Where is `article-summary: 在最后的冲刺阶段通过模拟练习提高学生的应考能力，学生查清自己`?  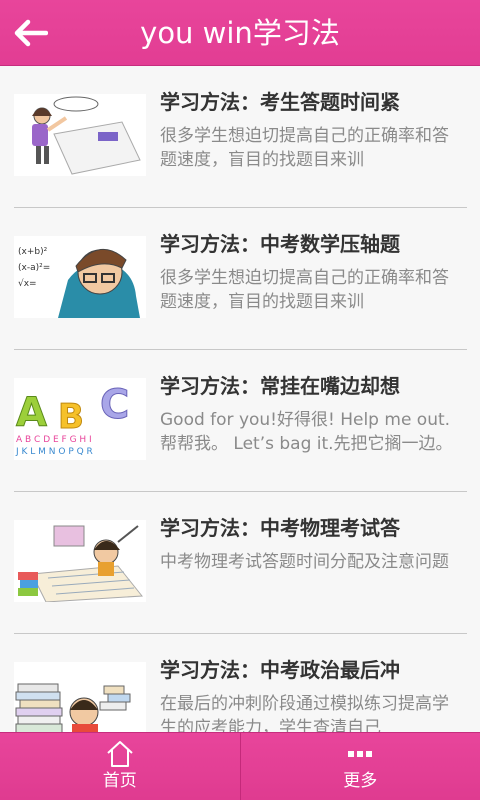
article-summary: 在最后的冲刺阶段通过模拟练习提高学生的应考能力，学生查清自己 is located at coordinates (304, 713).